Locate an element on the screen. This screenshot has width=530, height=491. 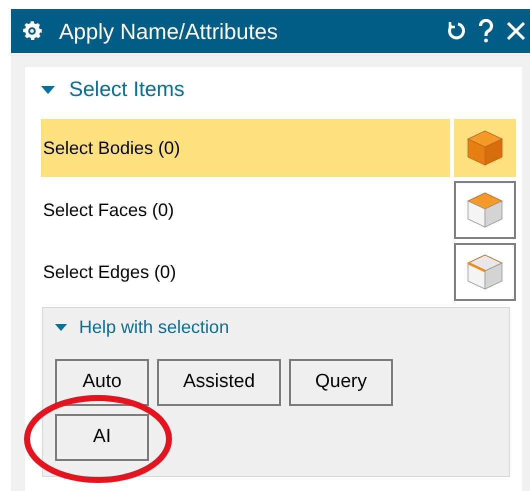
help-section-header: Help with selection is located at coordinates (142, 327).